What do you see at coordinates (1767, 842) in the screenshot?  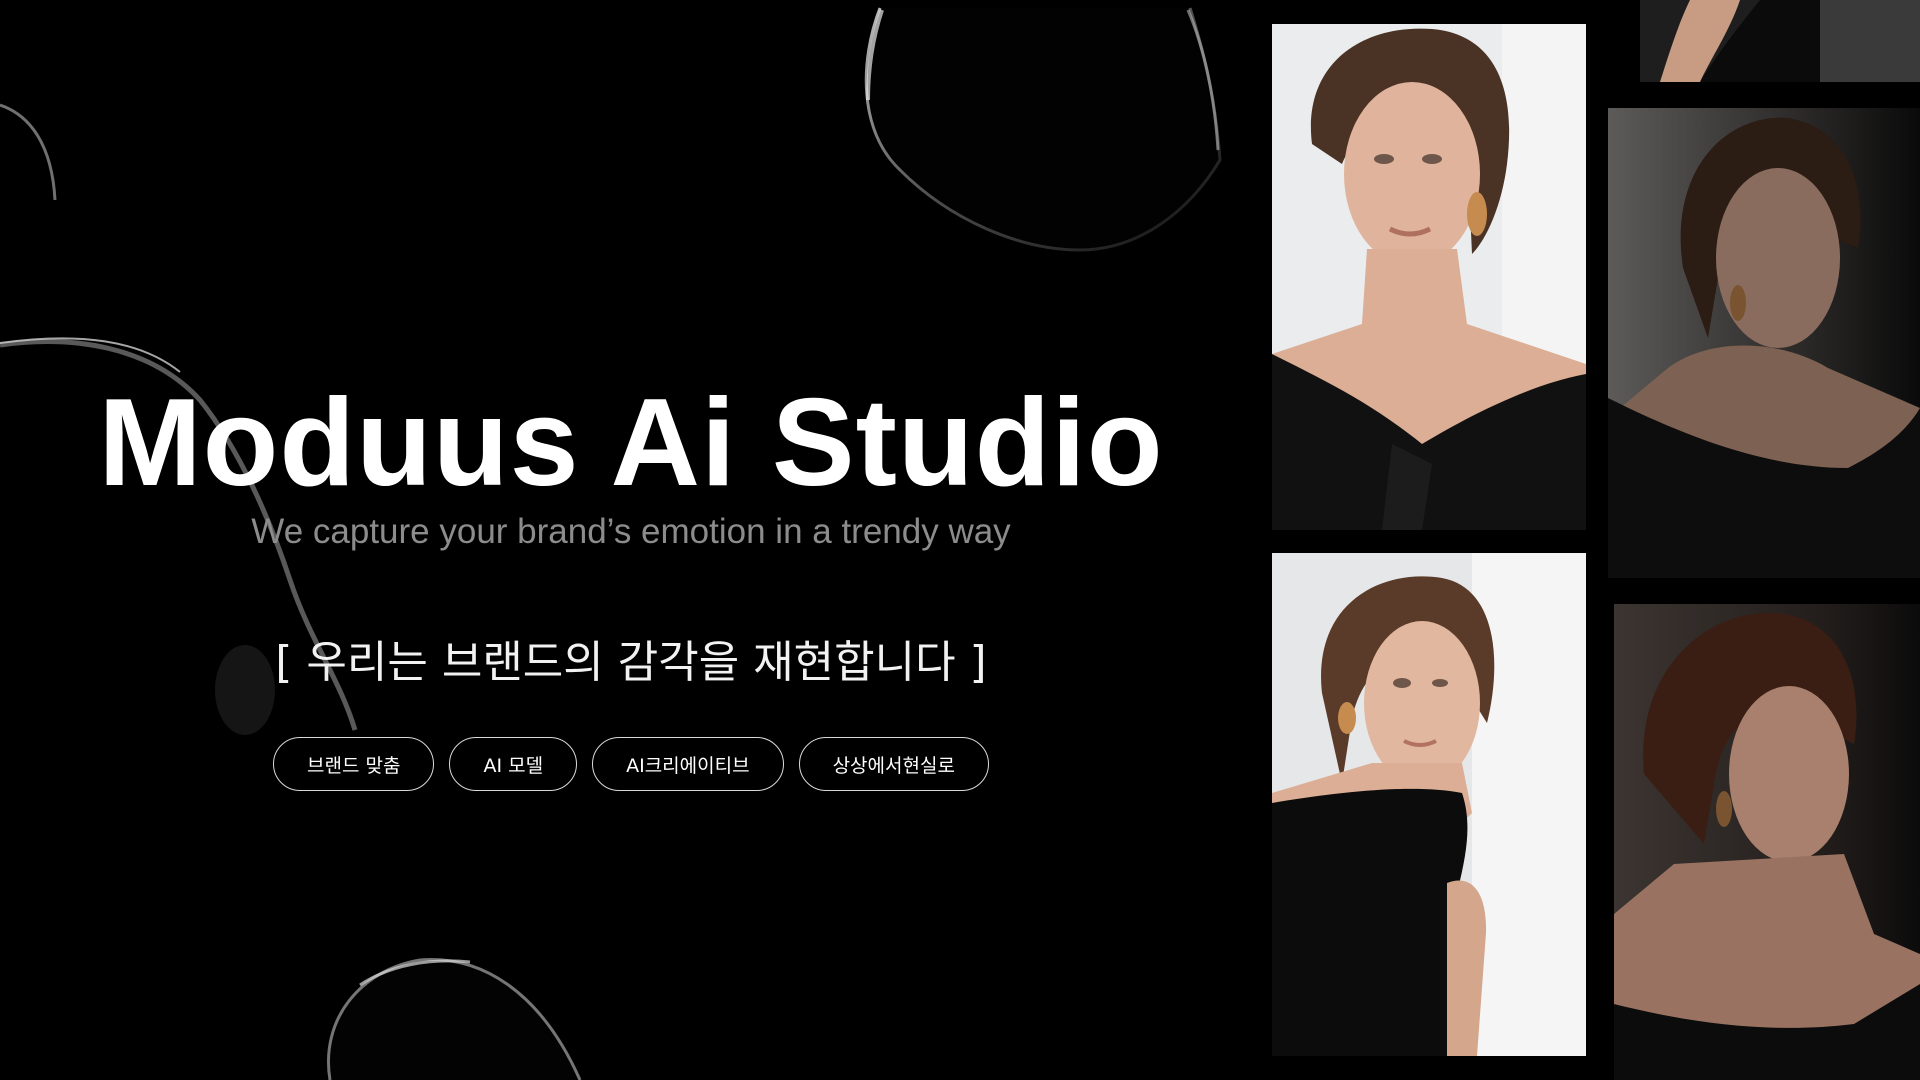 I see `gallery-photo-model-dim-profile` at bounding box center [1767, 842].